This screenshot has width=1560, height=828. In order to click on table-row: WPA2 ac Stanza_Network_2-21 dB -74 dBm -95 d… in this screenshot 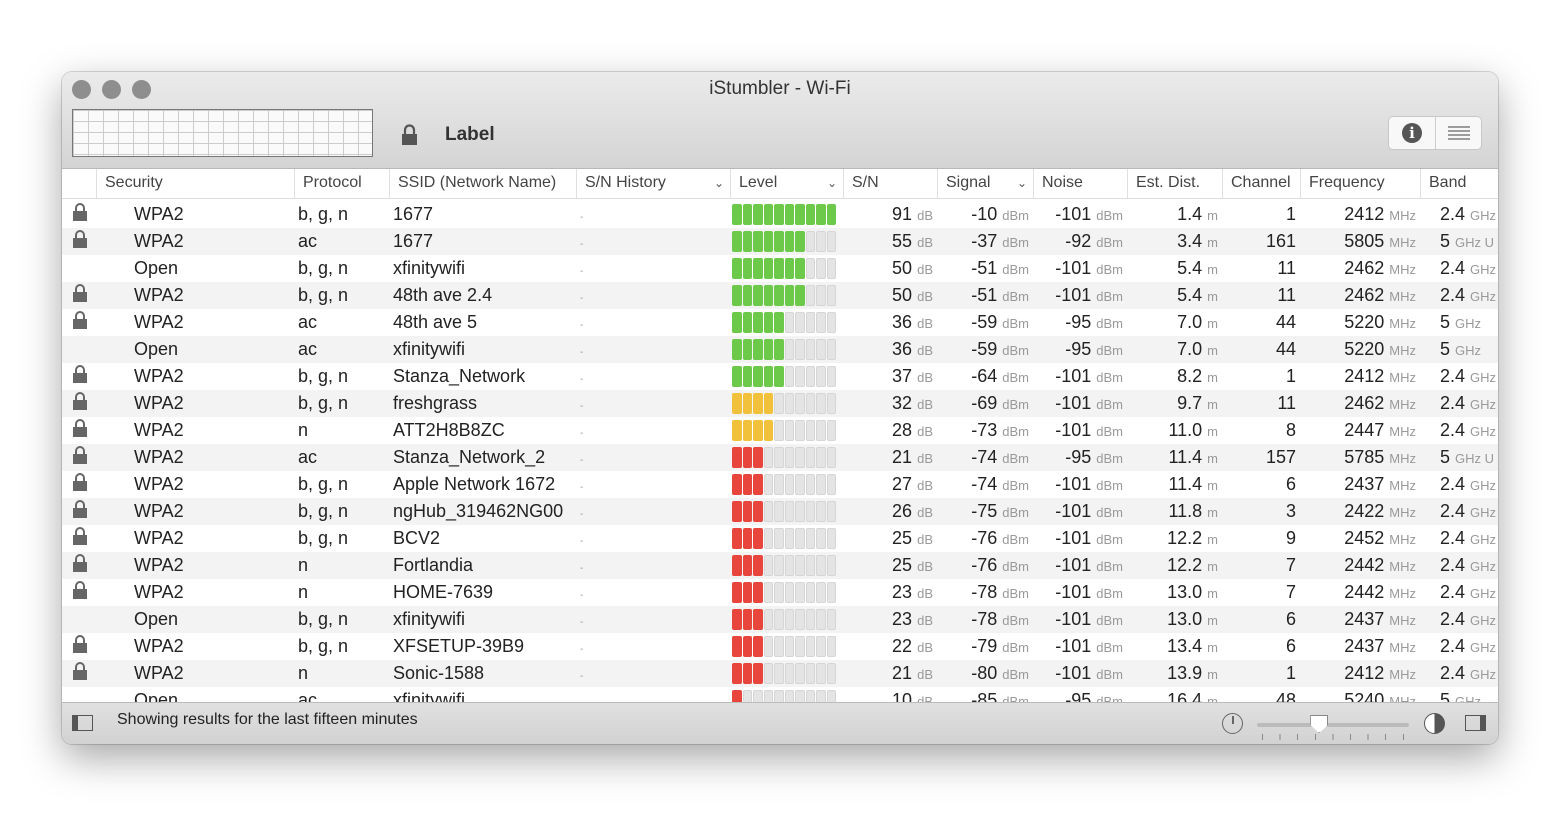, I will do `click(780, 457)`.